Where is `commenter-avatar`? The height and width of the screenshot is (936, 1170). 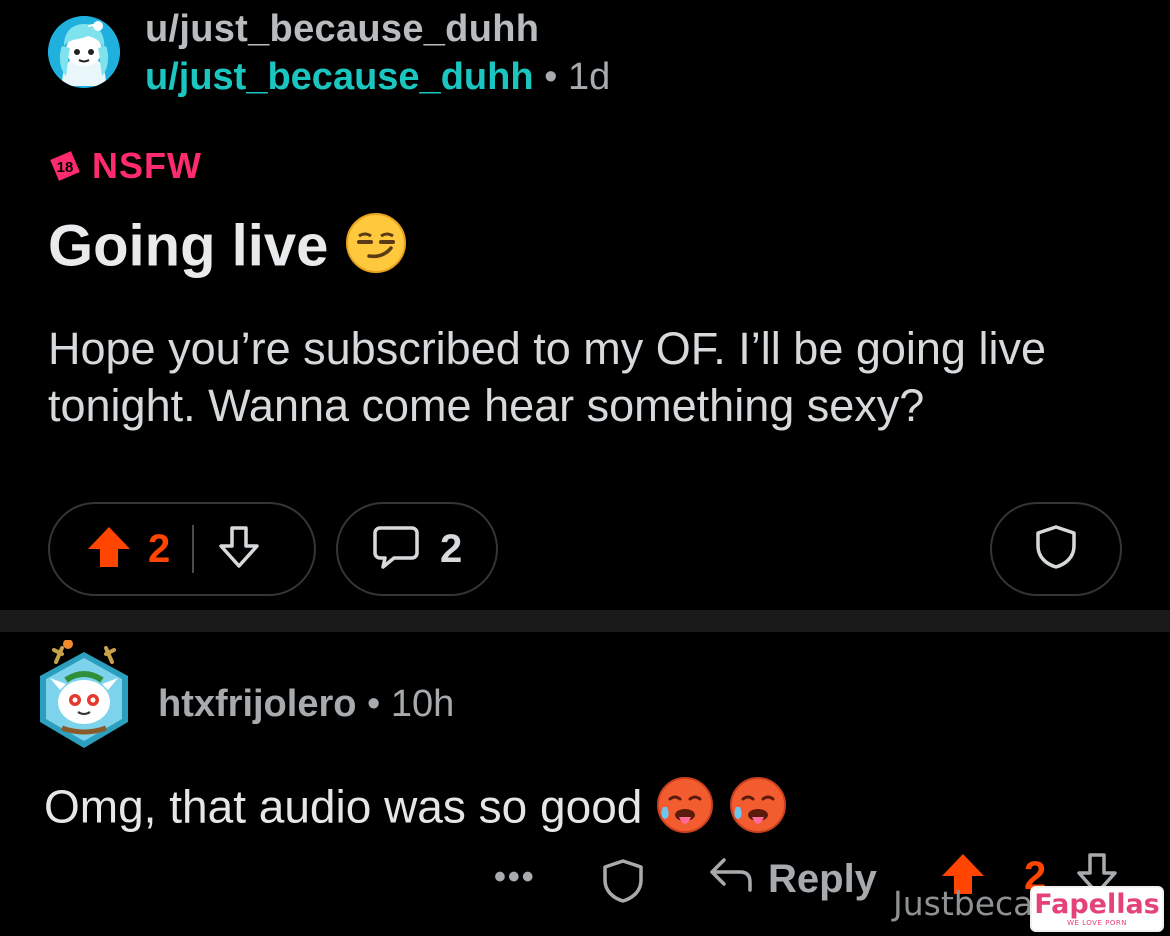 commenter-avatar is located at coordinates (84, 695).